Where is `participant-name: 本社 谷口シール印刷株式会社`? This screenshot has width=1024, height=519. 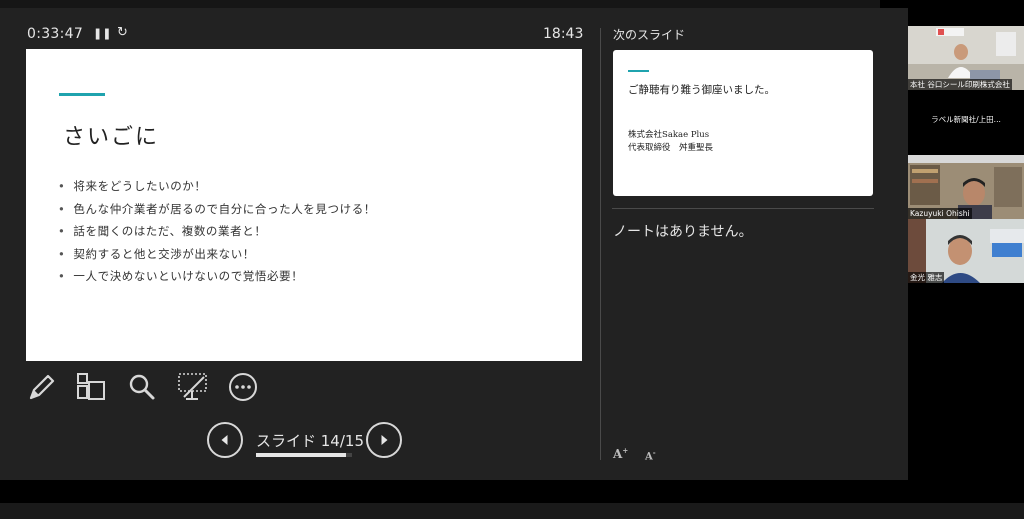 participant-name: 本社 谷口シール印刷株式会社 is located at coordinates (960, 84).